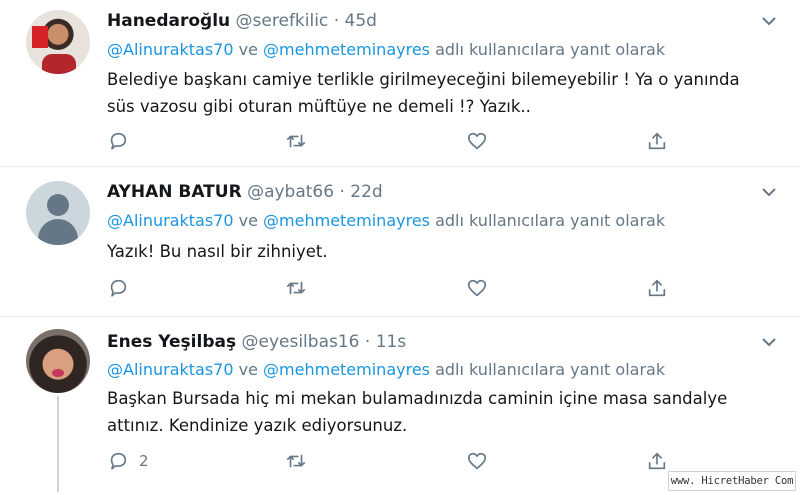  What do you see at coordinates (171, 342) in the screenshot?
I see `author-name: Enes Yeşilbaş` at bounding box center [171, 342].